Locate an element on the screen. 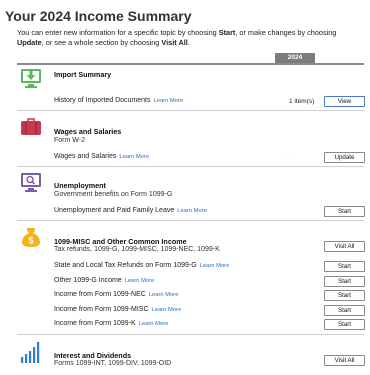  briefcase-icon is located at coordinates (31, 126).